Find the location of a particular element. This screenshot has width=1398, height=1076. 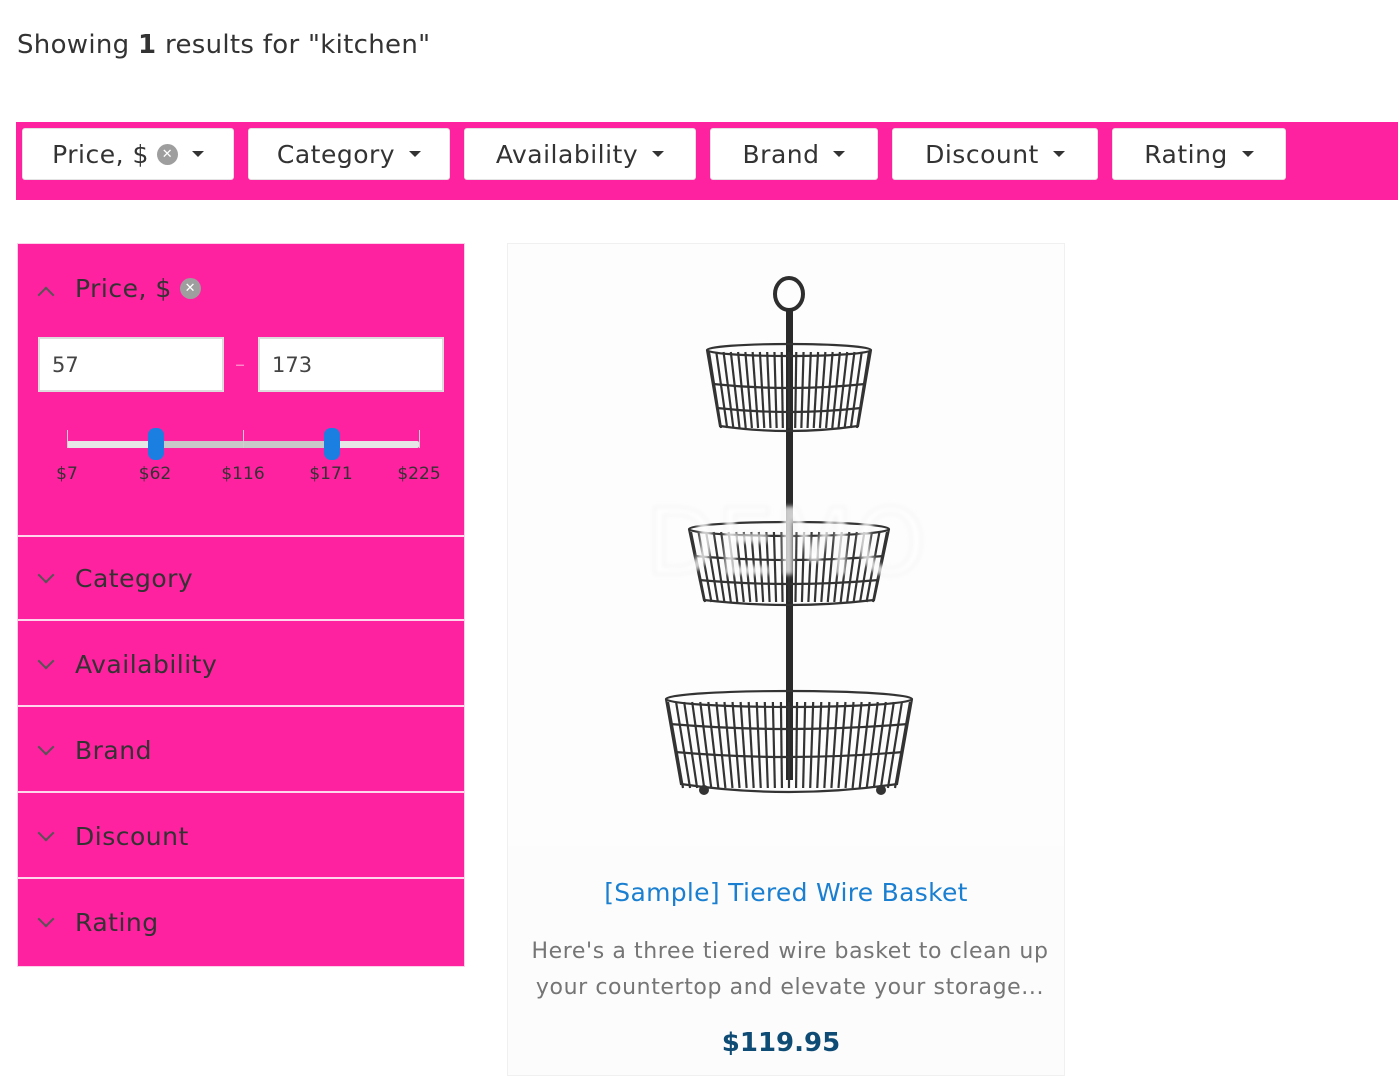

slider-scale-label: $116 is located at coordinates (243, 474).